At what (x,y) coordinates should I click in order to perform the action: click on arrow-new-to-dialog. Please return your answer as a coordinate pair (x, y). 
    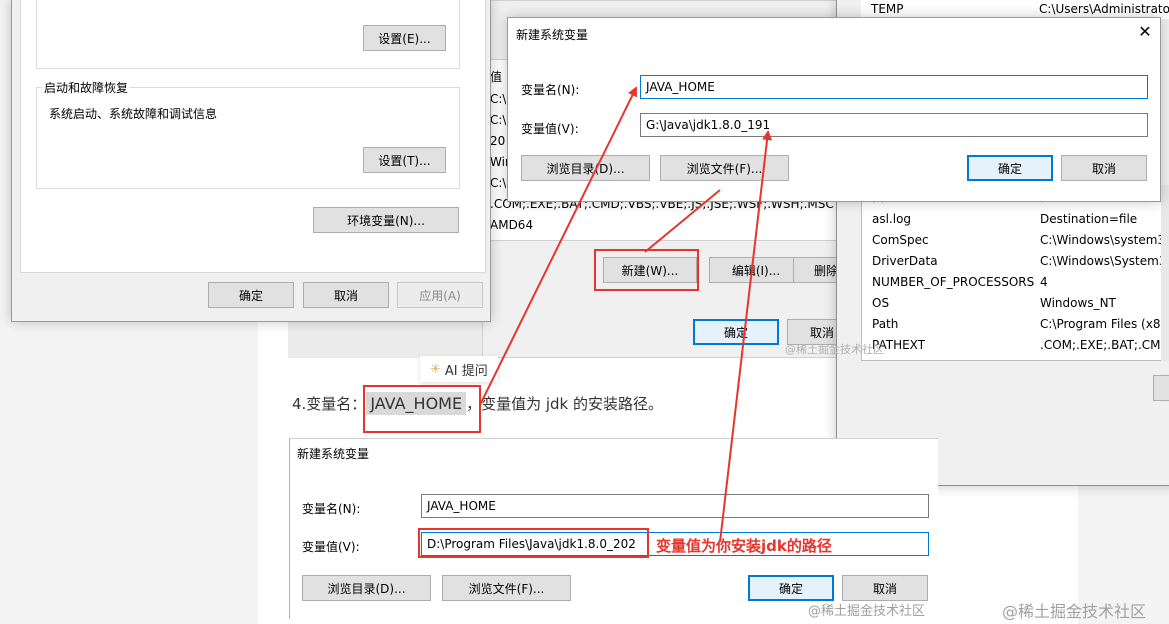
    Looking at the image, I should click on (682, 221).